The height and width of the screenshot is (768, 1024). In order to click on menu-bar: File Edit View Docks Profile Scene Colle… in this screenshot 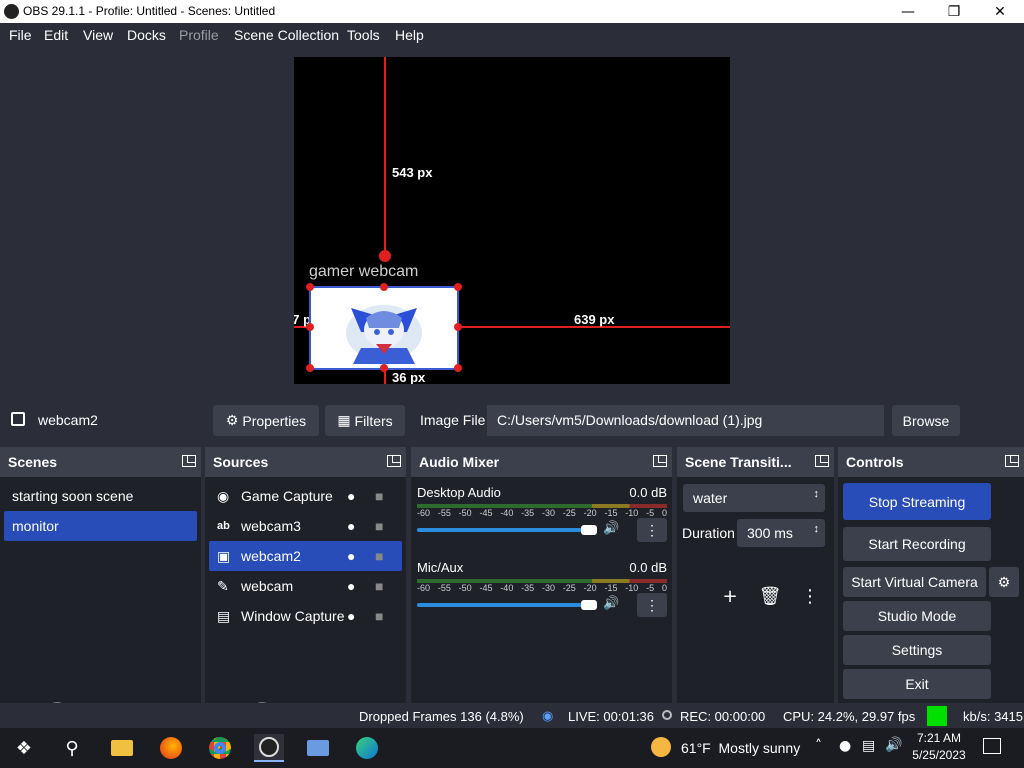, I will do `click(512, 35)`.